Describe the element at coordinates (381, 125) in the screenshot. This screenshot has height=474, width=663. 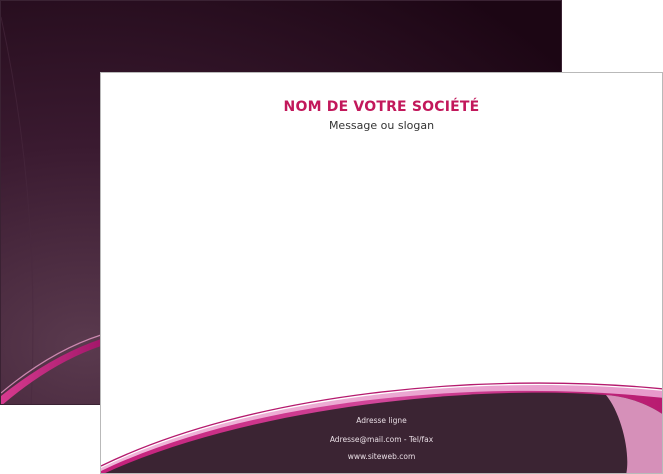
I see `slogan: Message ou slogan` at that location.